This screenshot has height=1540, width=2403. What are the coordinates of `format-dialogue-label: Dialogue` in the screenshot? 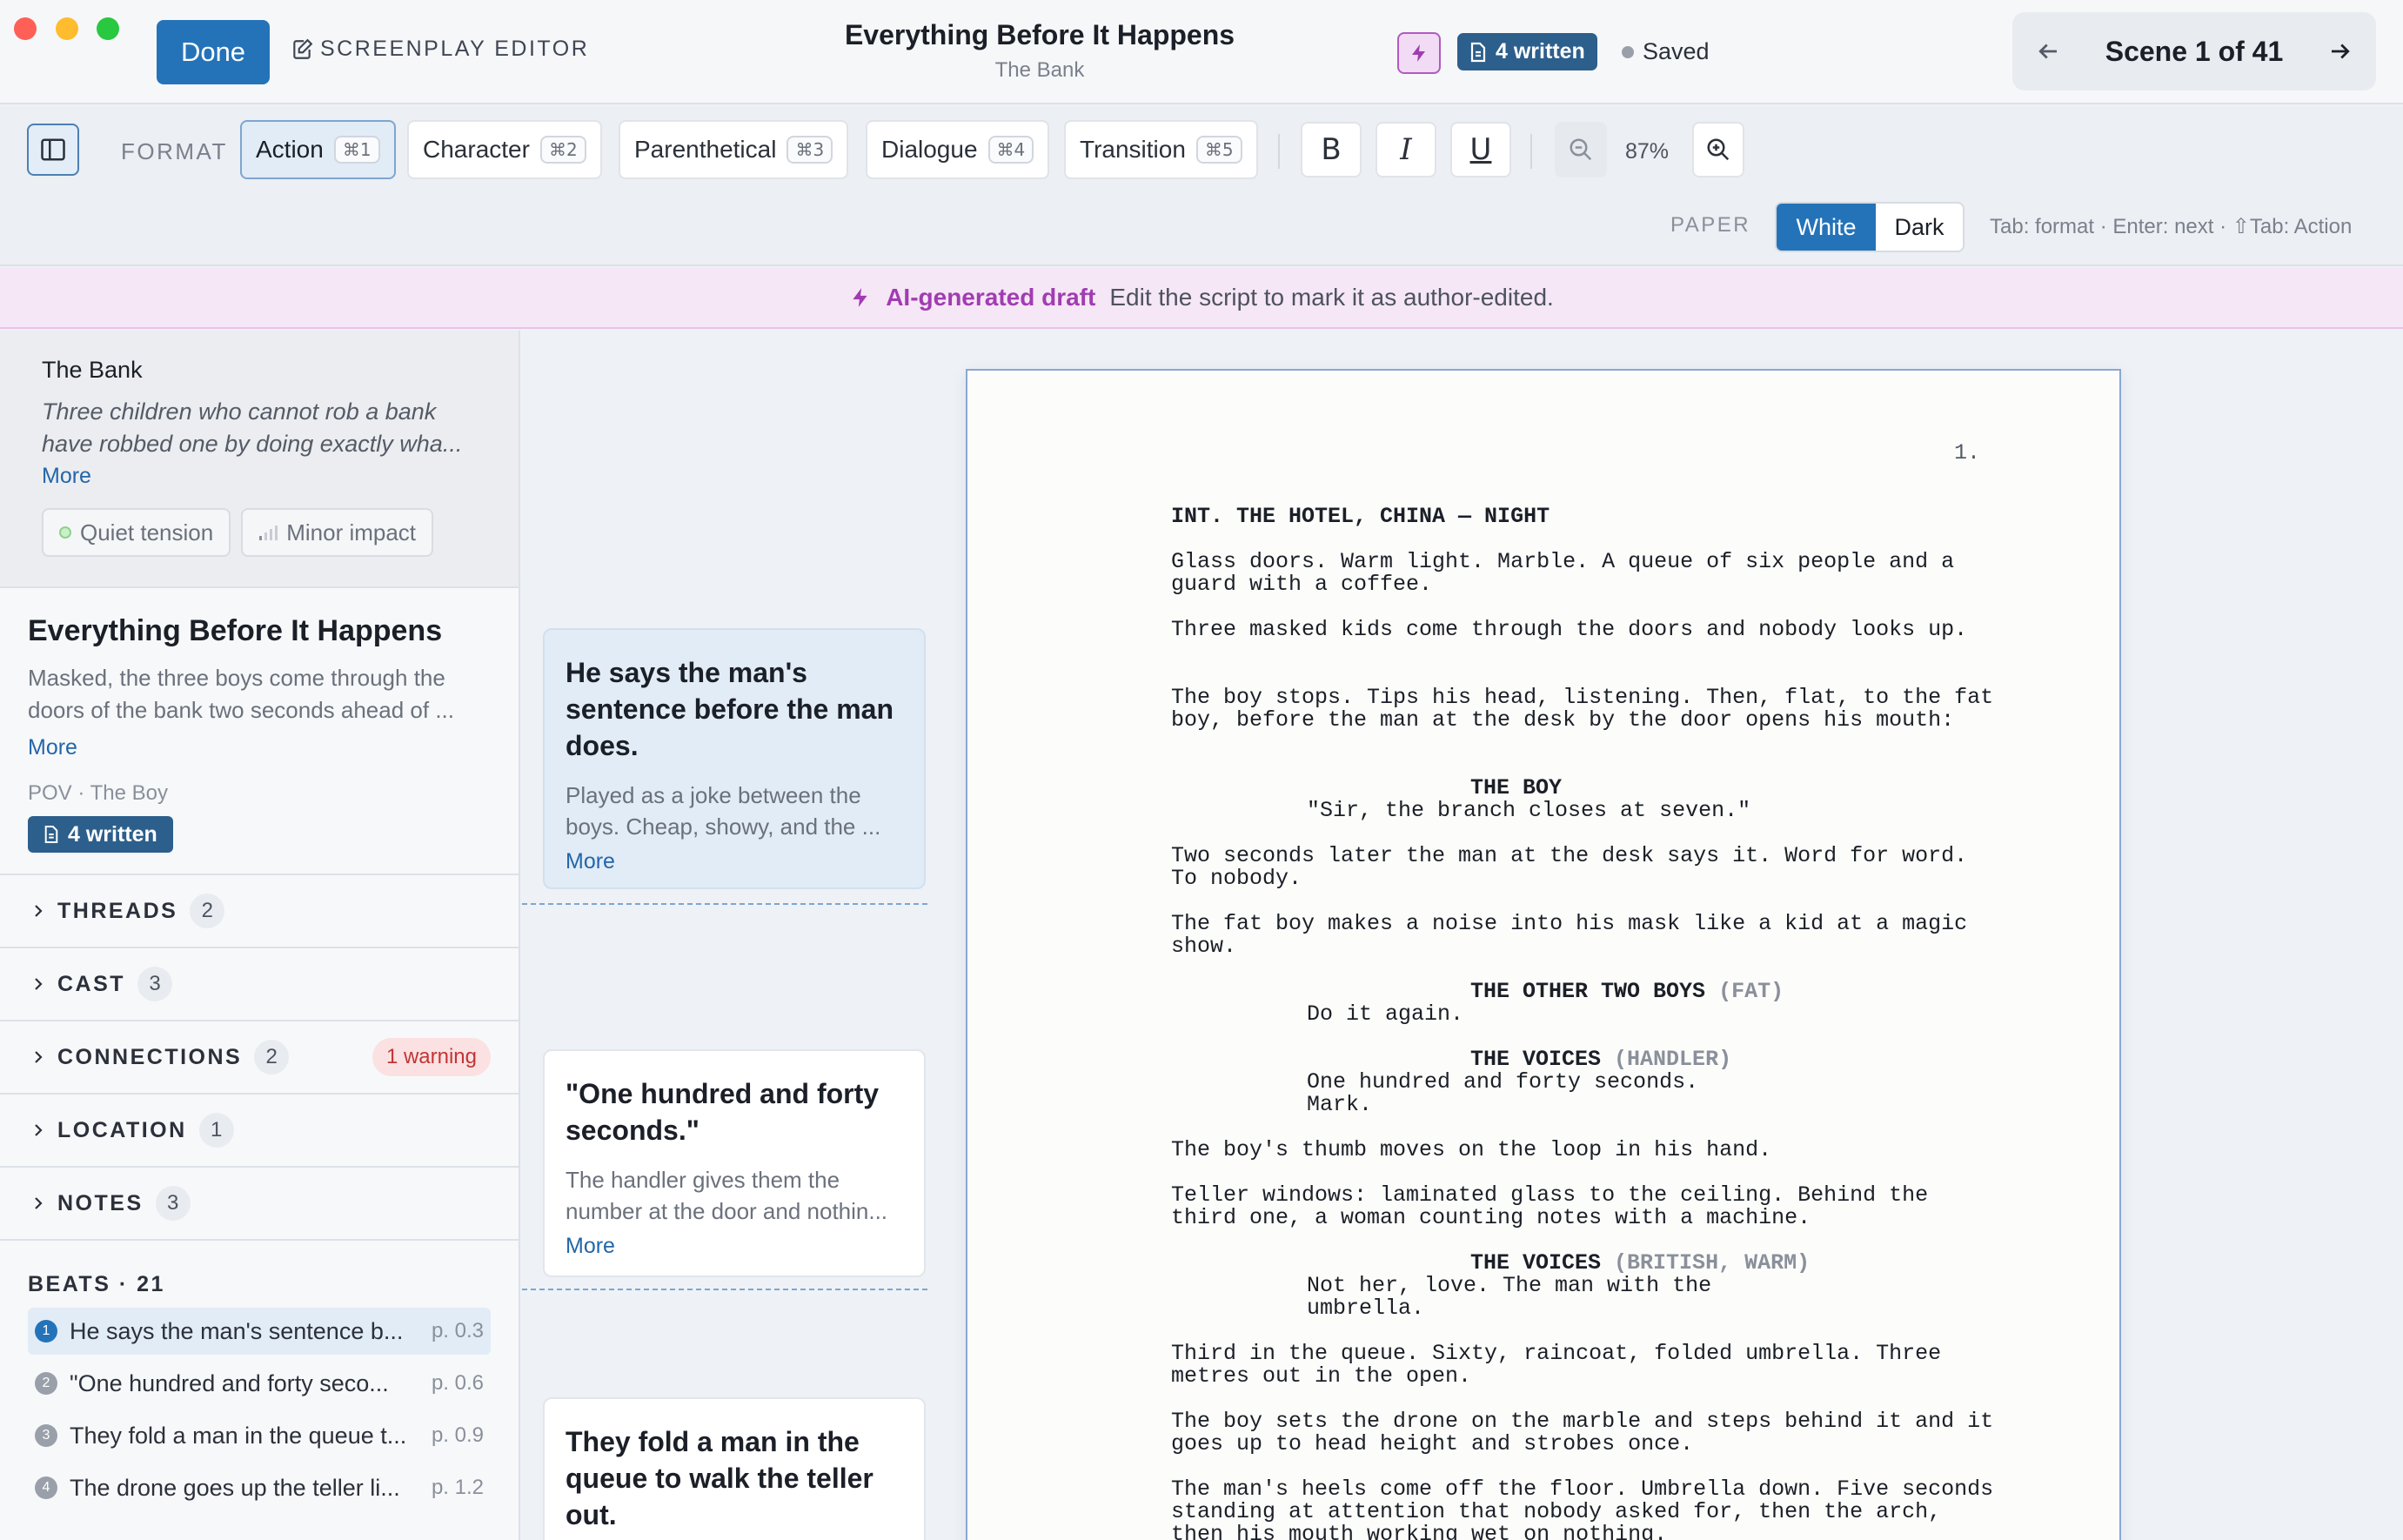 It's located at (930, 149).